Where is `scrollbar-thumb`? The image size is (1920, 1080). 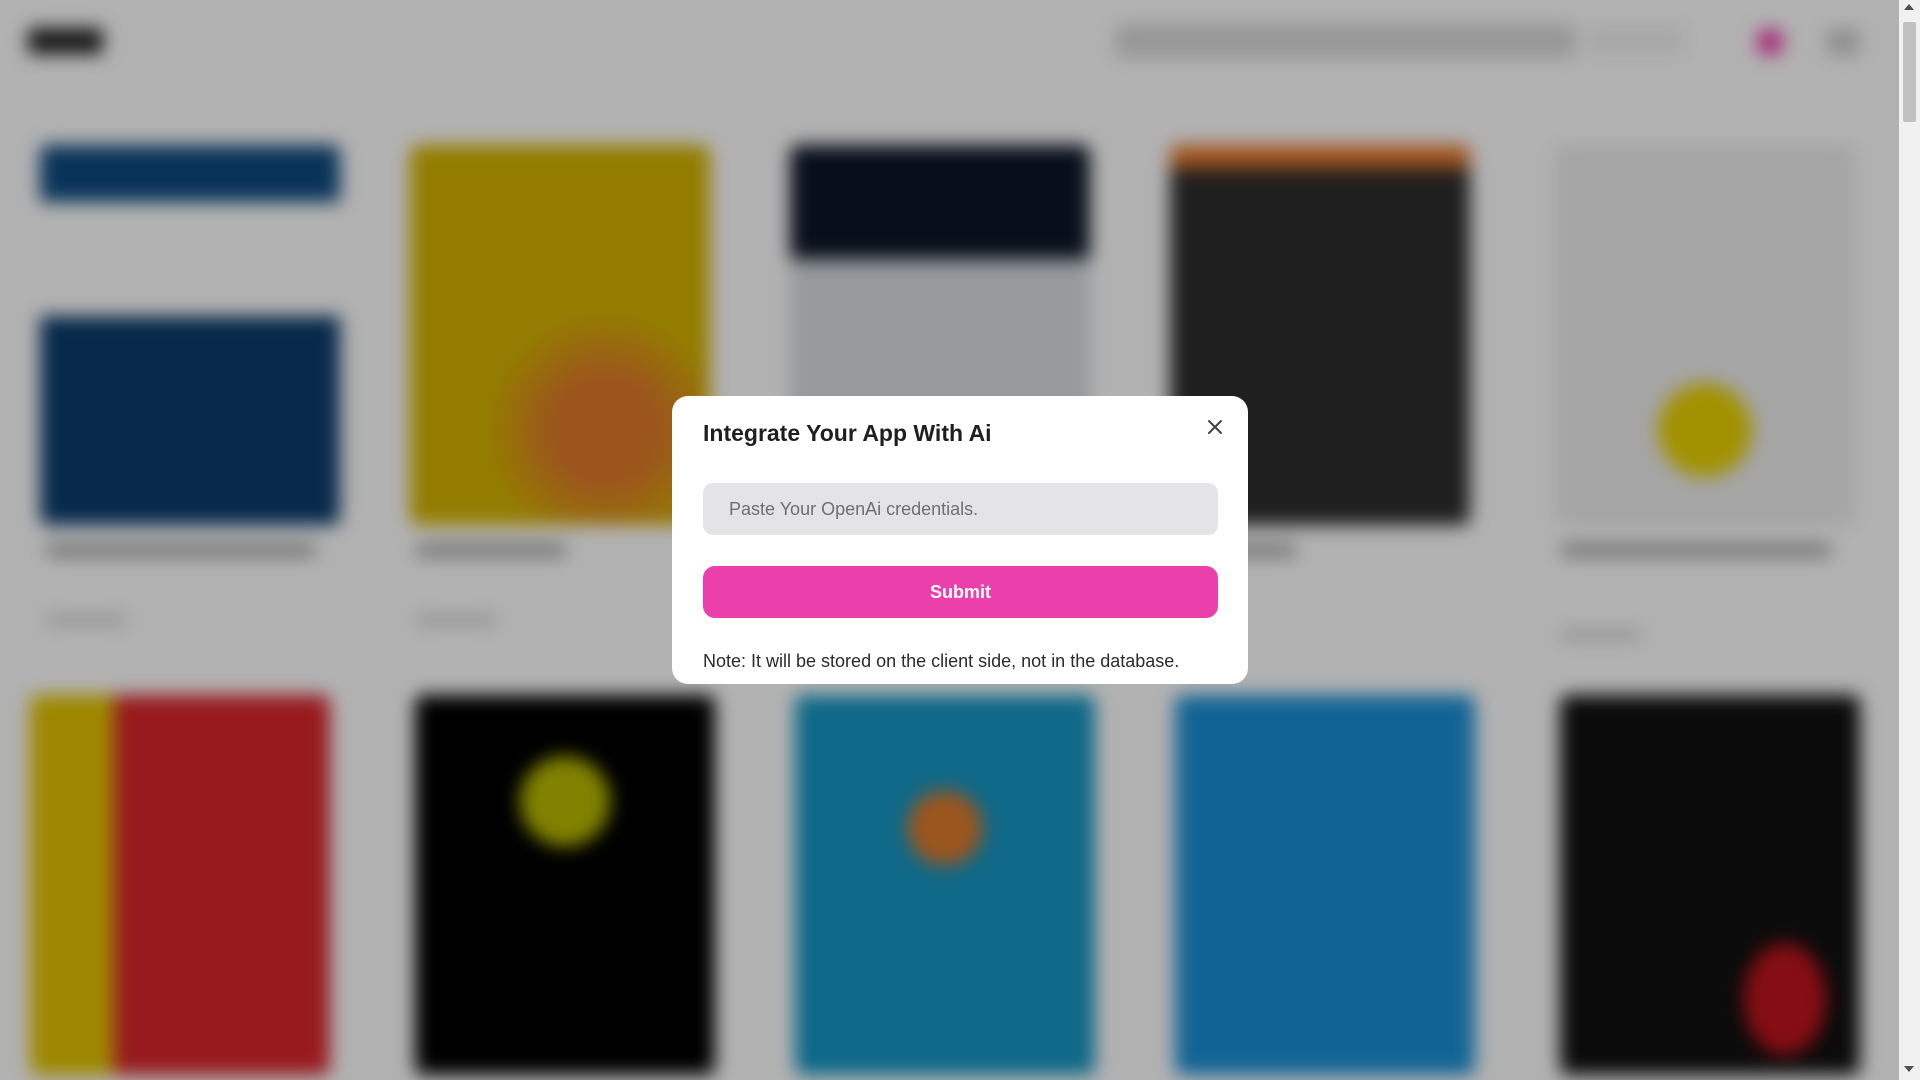 scrollbar-thumb is located at coordinates (1909, 72).